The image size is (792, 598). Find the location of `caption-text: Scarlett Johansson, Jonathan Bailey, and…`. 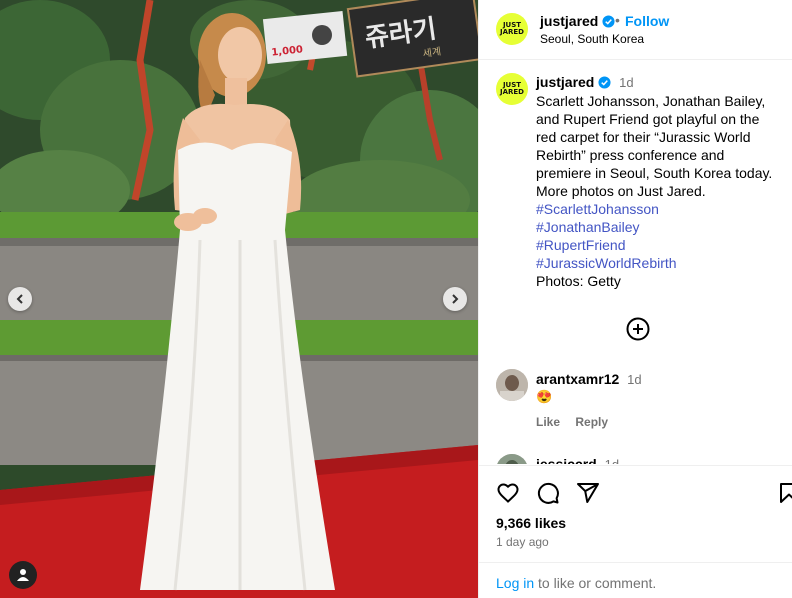

caption-text: Scarlett Johansson, Jonathan Bailey, and… is located at coordinates (654, 146).